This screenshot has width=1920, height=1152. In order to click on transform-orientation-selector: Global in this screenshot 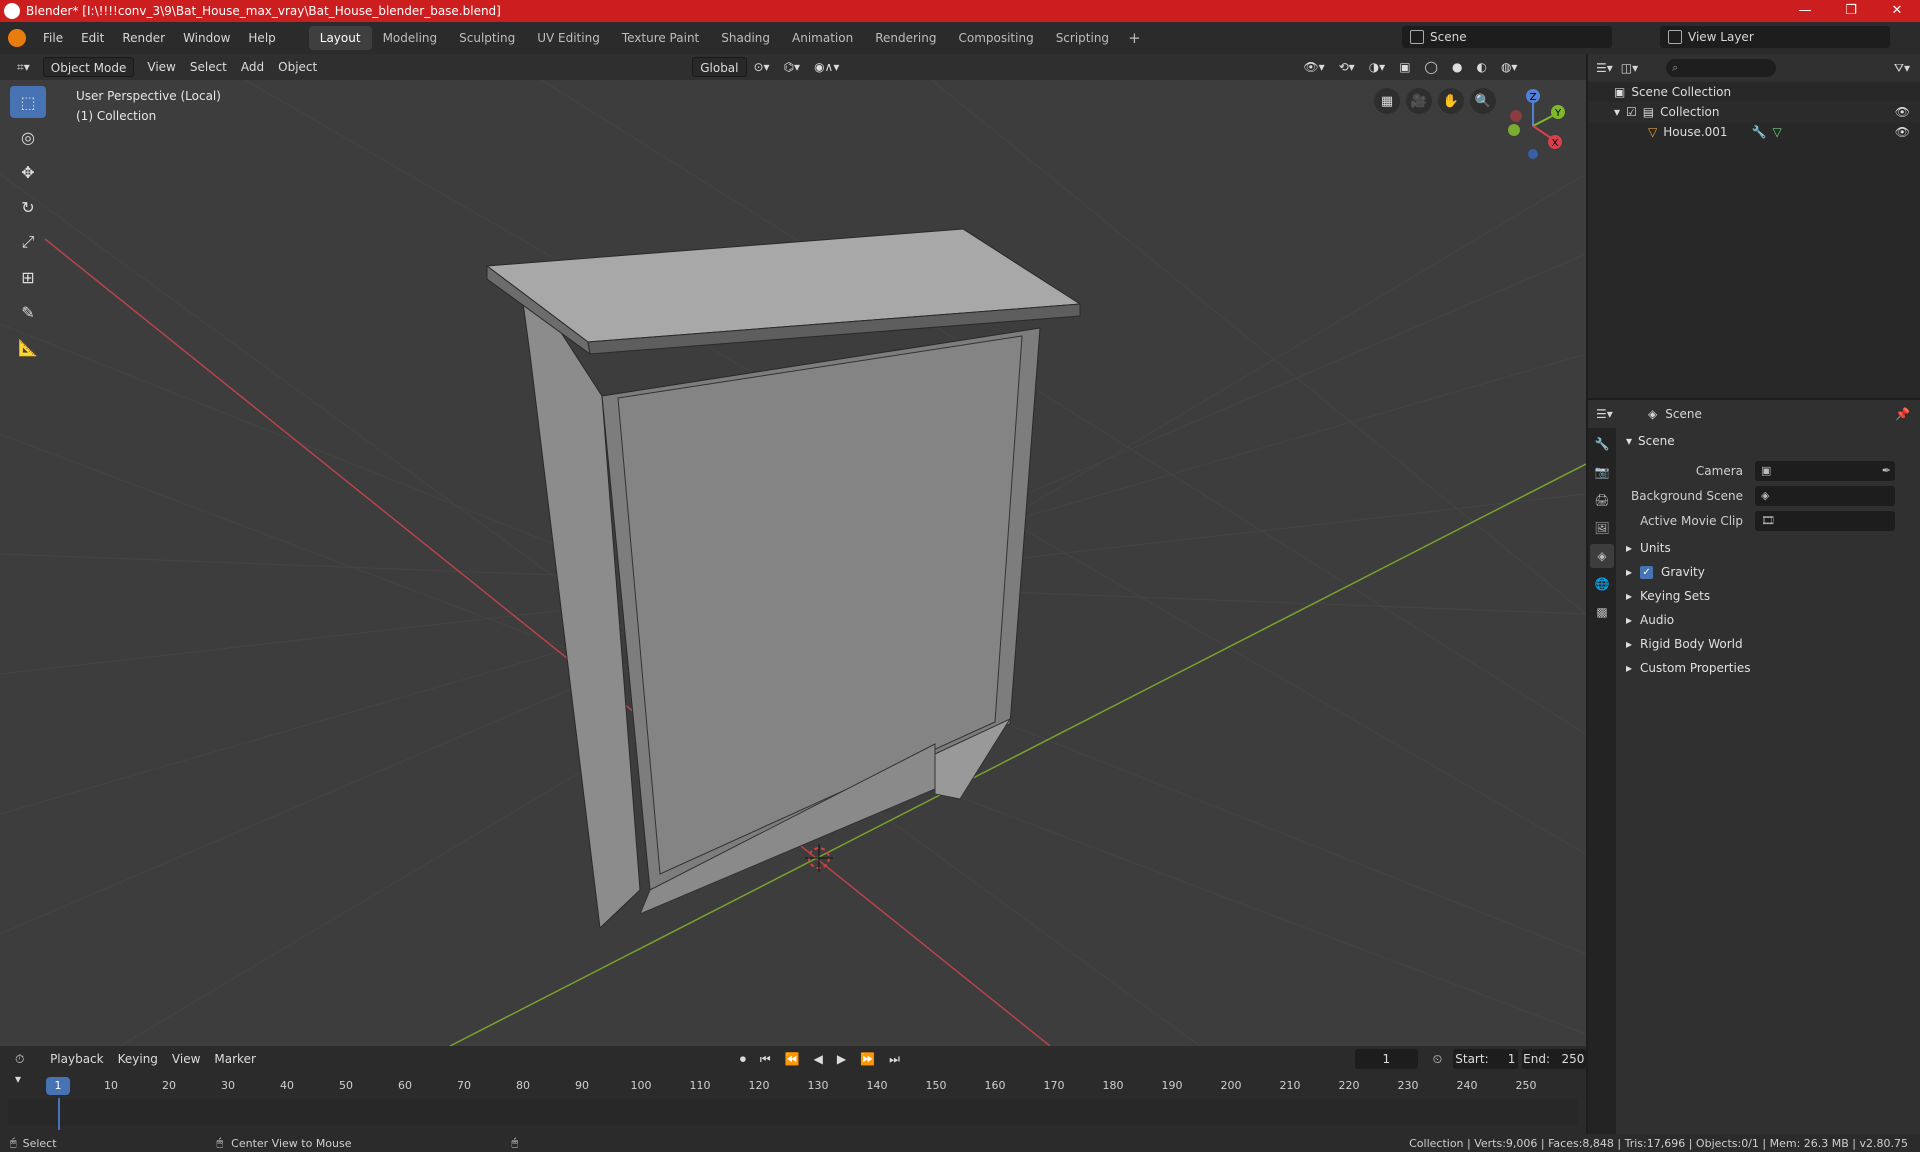, I will do `click(719, 67)`.